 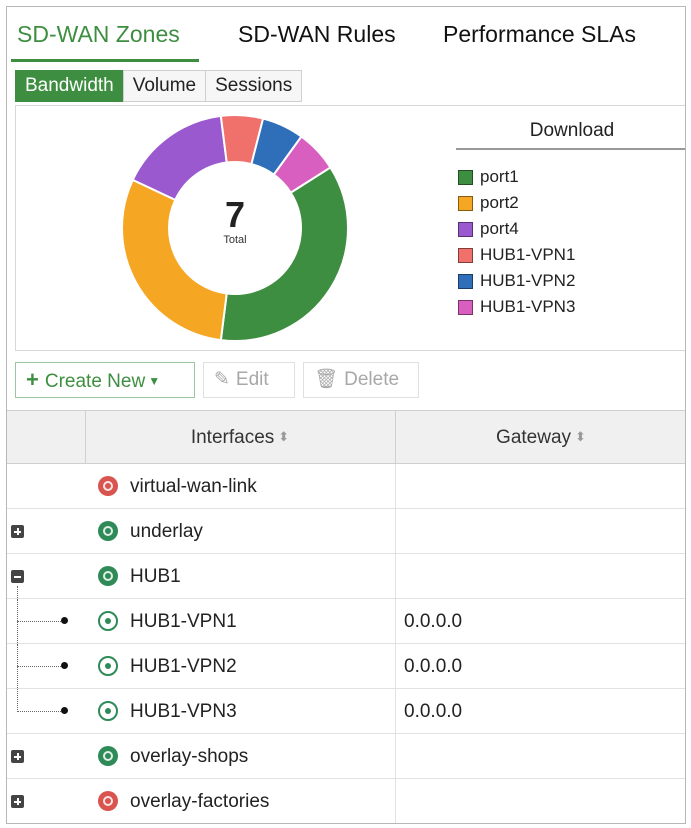 I want to click on interface-name: virtual-wan-link, so click(x=193, y=486).